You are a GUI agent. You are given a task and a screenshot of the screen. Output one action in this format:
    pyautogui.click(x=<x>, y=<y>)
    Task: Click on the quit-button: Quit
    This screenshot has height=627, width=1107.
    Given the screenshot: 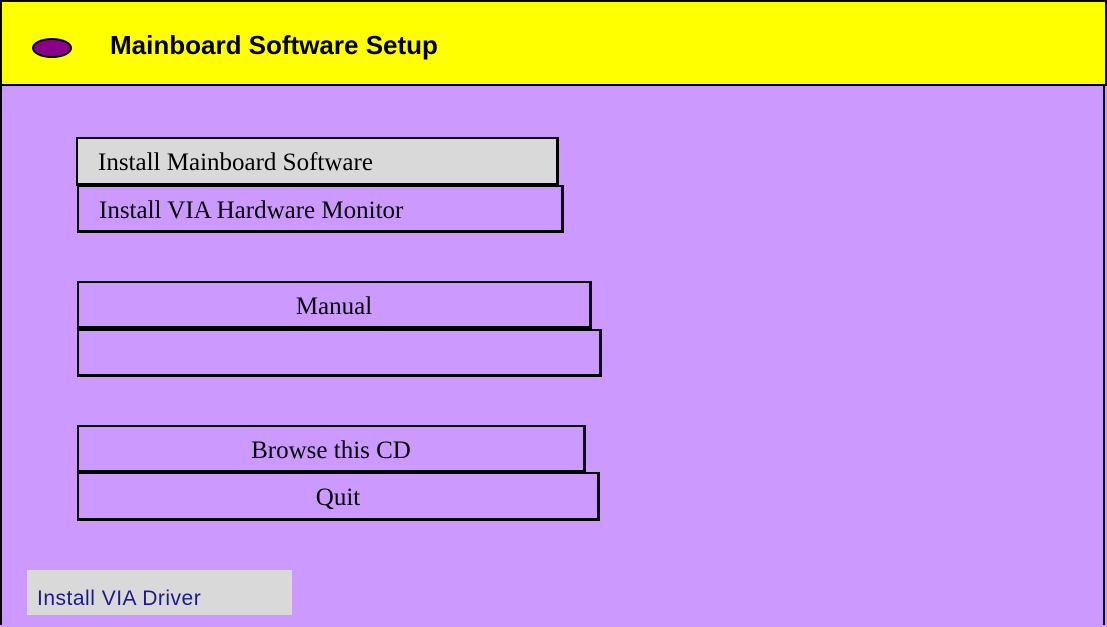 What is the action you would take?
    pyautogui.click(x=338, y=496)
    